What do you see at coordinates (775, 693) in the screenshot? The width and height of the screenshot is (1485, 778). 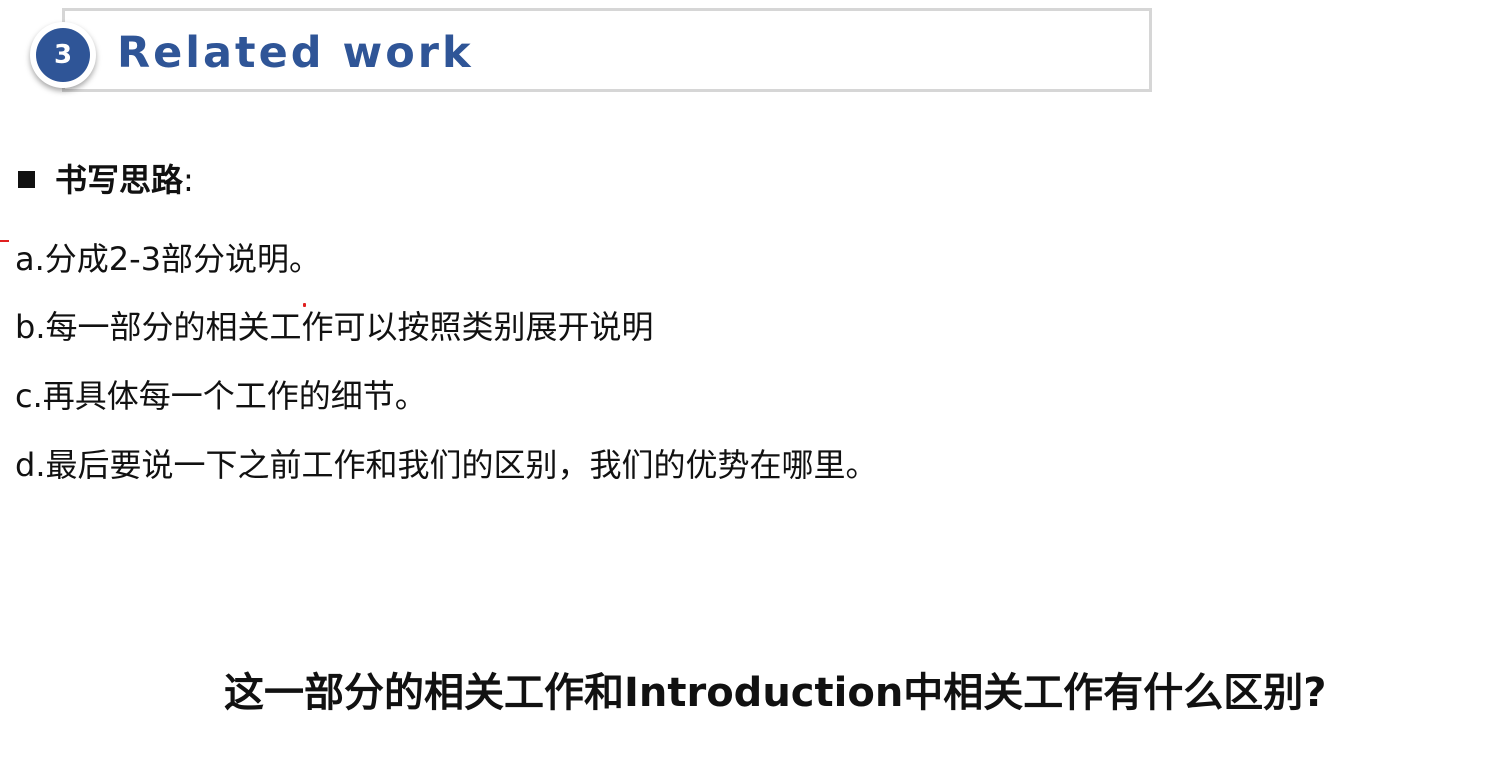 I see `question-text: 这一部分的相关工作和Introduction中相关工作有什么区别?` at bounding box center [775, 693].